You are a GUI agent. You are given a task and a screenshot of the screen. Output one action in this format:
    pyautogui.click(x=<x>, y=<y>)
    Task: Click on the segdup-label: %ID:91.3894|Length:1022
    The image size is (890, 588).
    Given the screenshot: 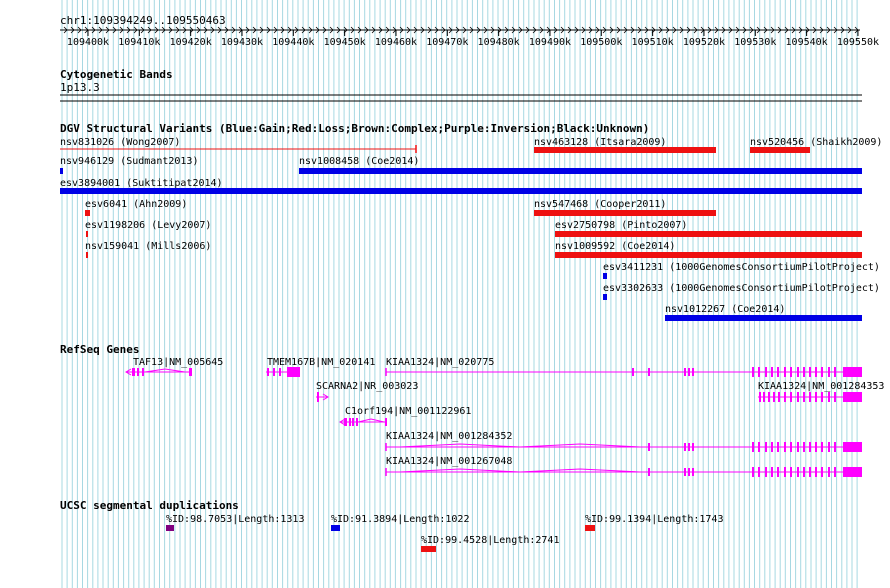 What is the action you would take?
    pyautogui.click(x=400, y=519)
    